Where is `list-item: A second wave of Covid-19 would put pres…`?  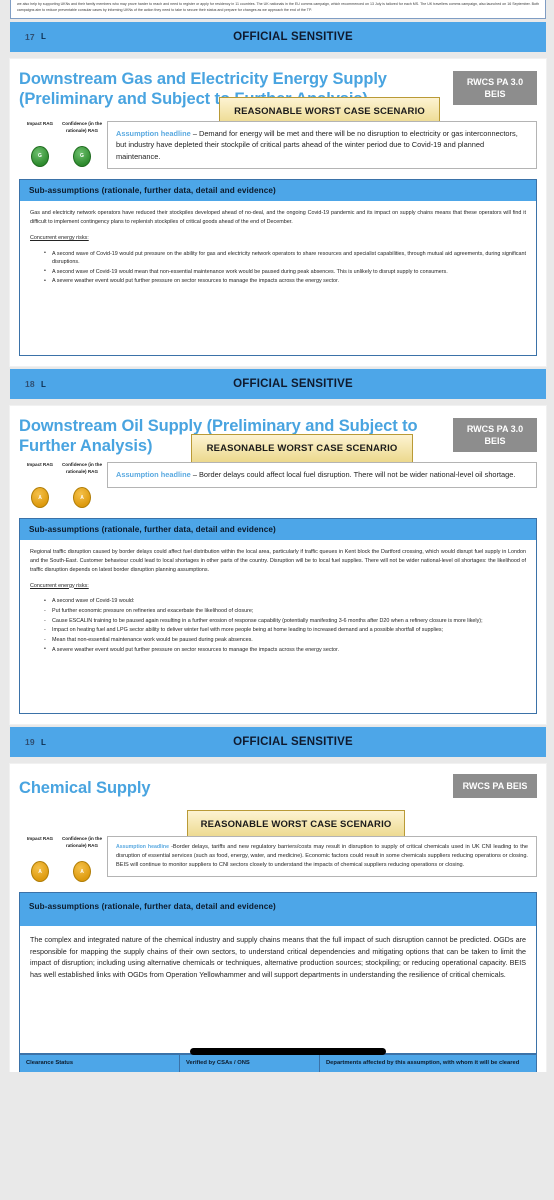 list-item: A second wave of Covid-19 would put pres… is located at coordinates (285, 258).